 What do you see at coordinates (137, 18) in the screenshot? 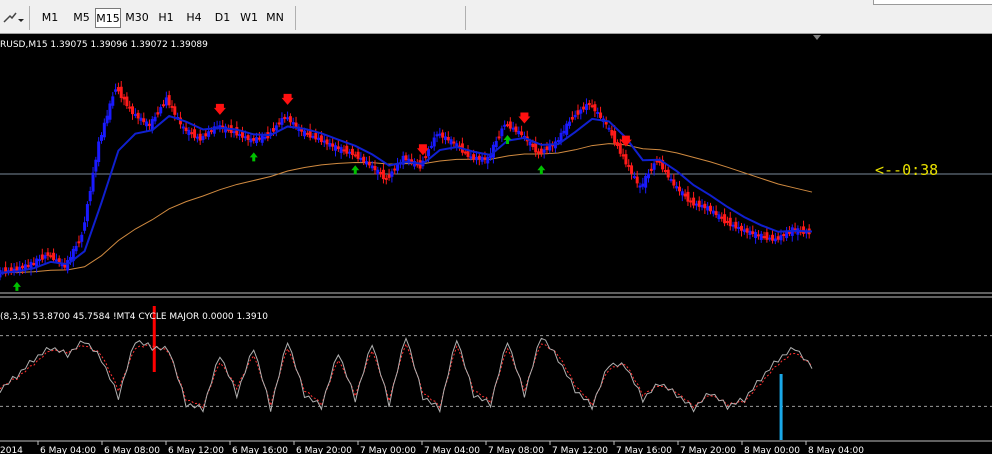
I see `timeframe-m30-button: M30` at bounding box center [137, 18].